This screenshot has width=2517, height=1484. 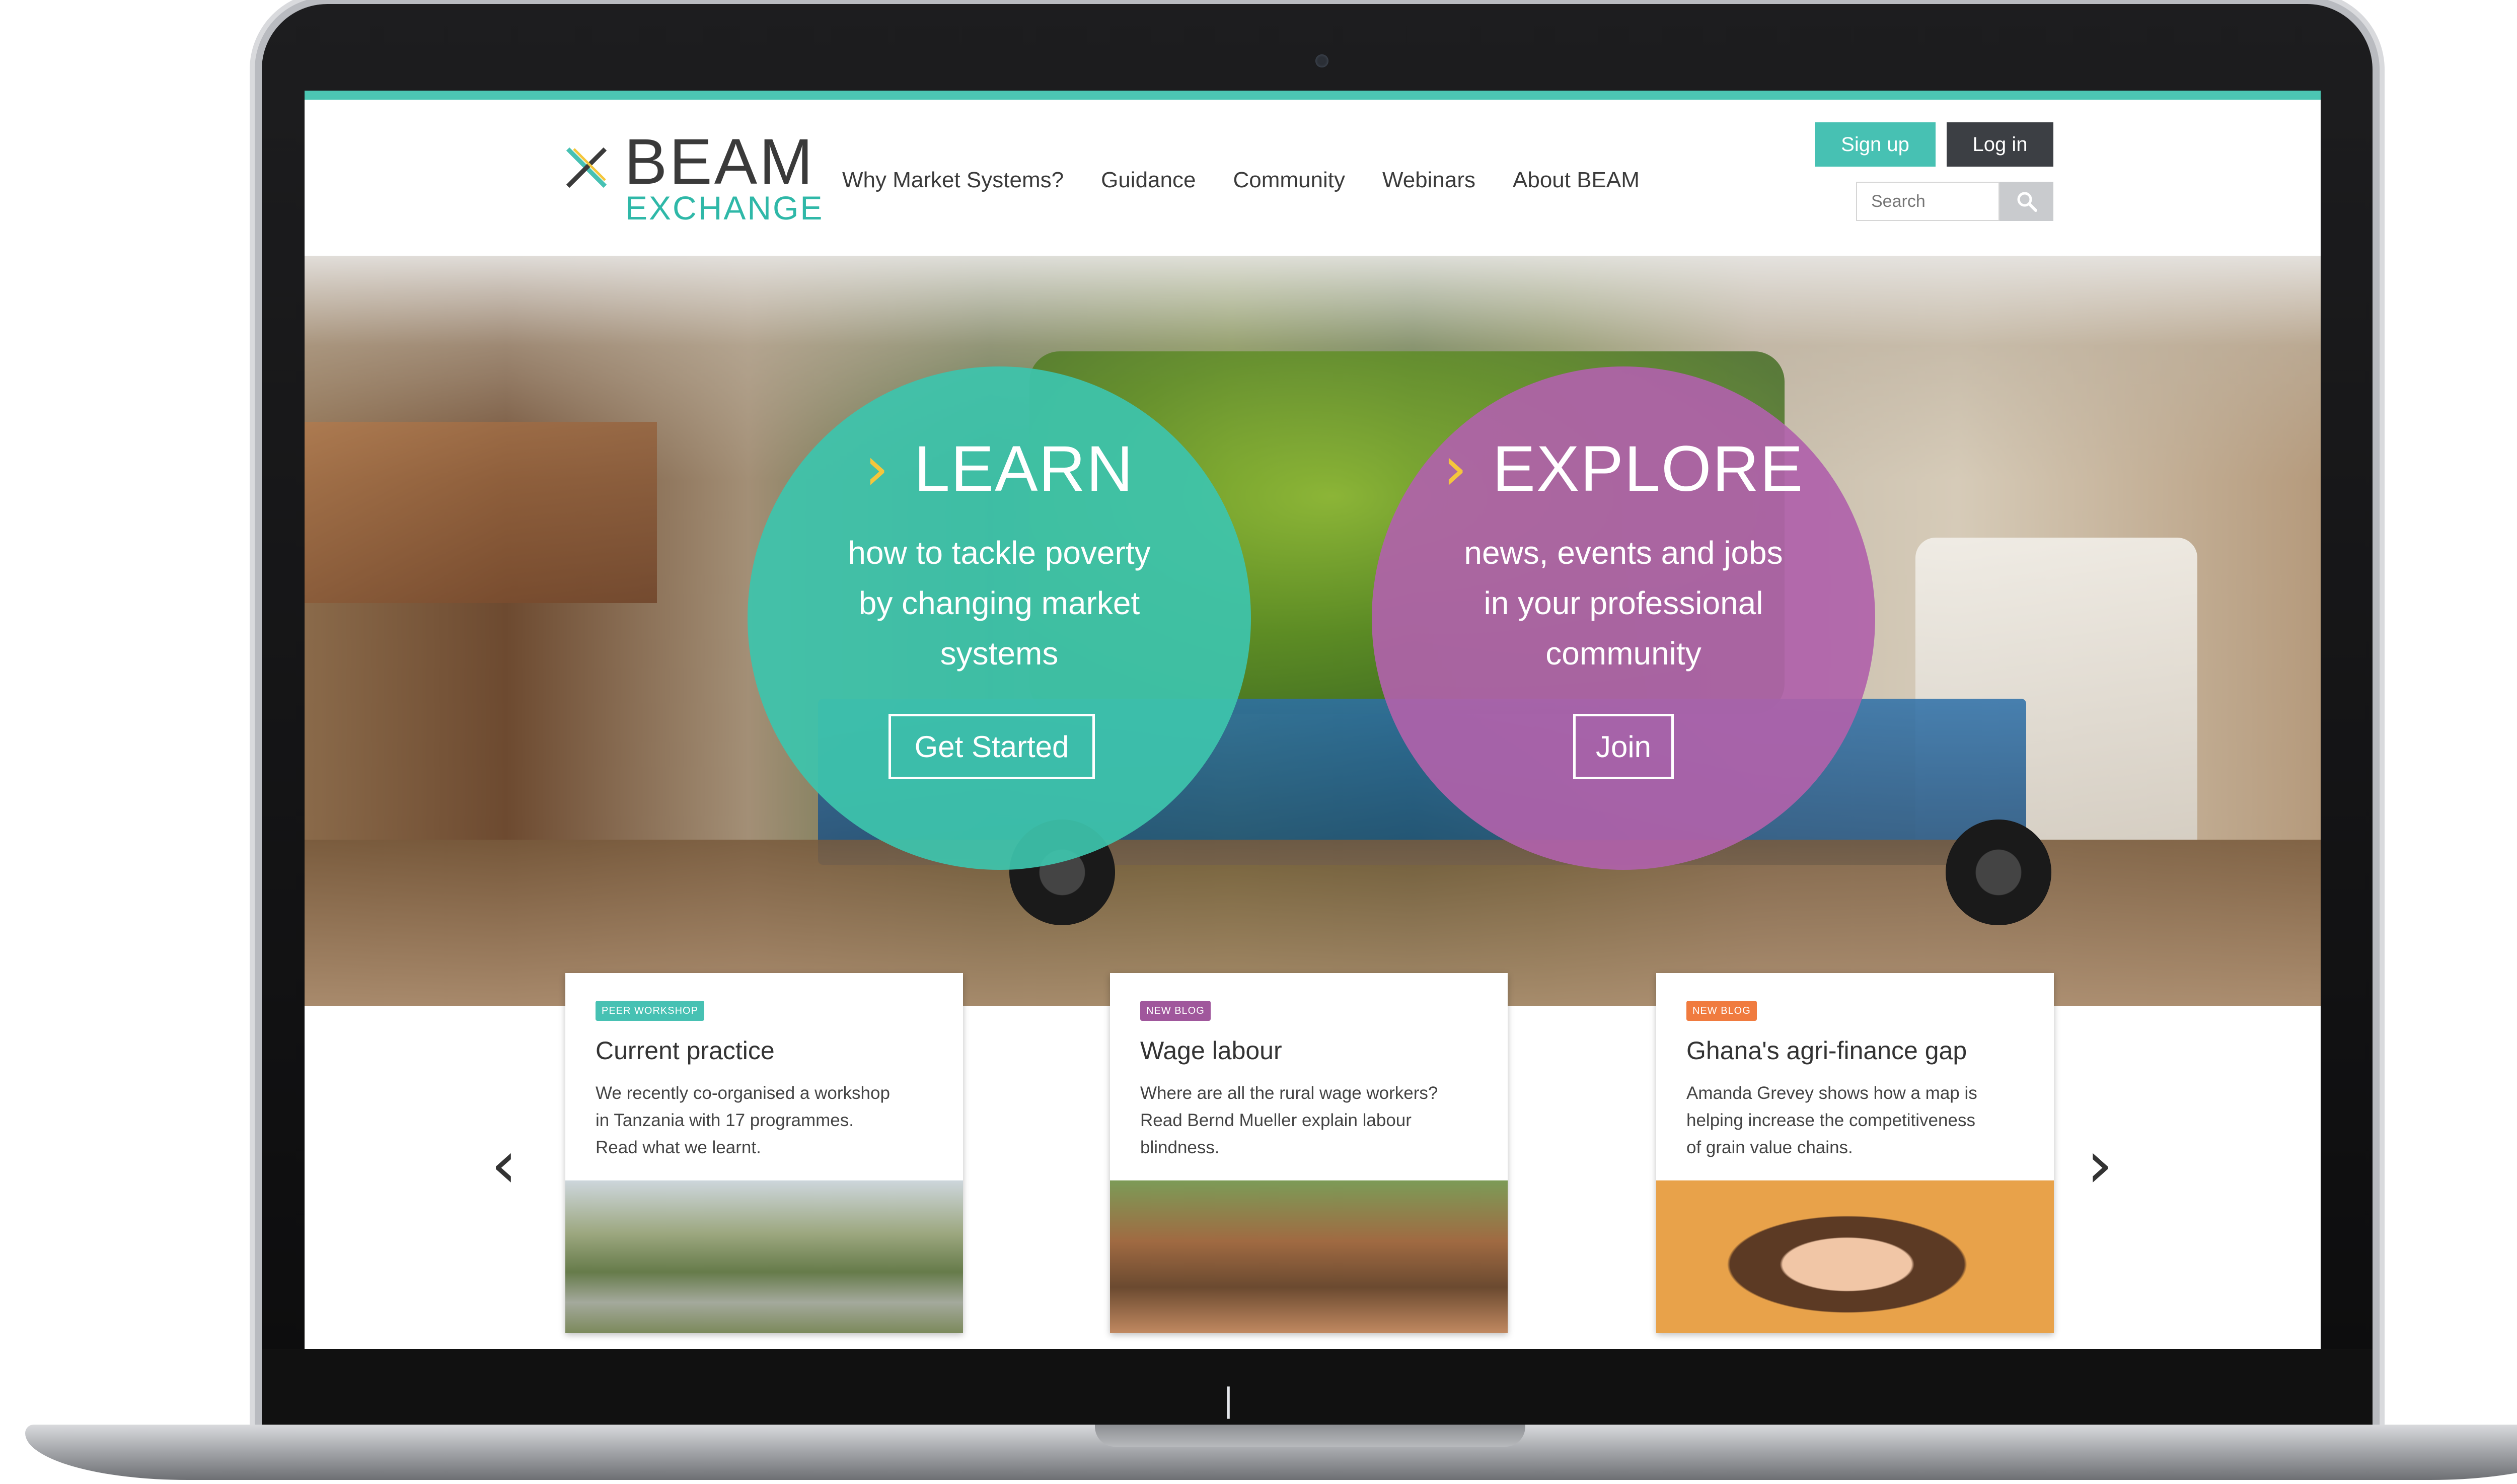 I want to click on learn-text-line: how to tackle poverty, so click(x=999, y=553).